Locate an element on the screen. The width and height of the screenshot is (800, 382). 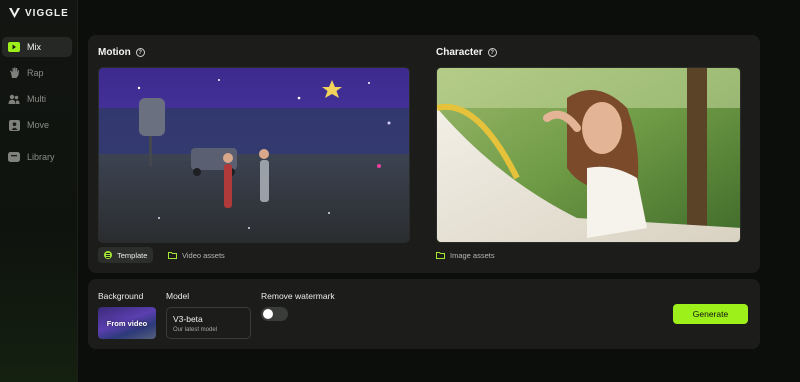
motion-section-title: Motion ? is located at coordinates (121, 52).